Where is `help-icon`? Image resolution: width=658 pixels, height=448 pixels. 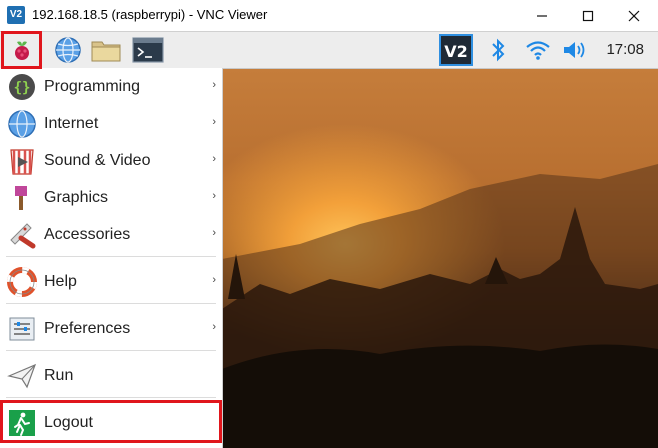 help-icon is located at coordinates (22, 282).